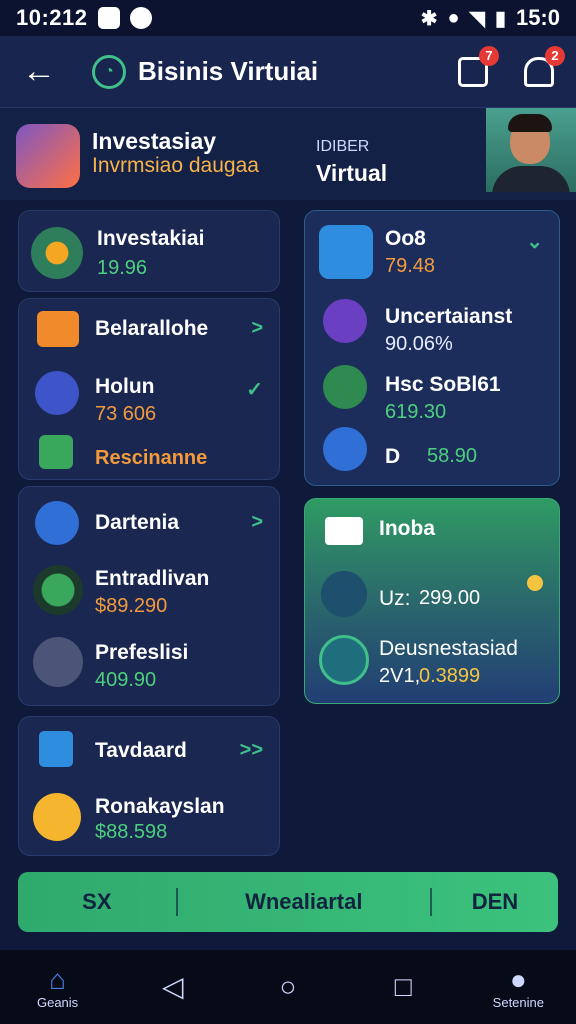  What do you see at coordinates (126, 414) in the screenshot?
I see `holdings-value: 73 606` at bounding box center [126, 414].